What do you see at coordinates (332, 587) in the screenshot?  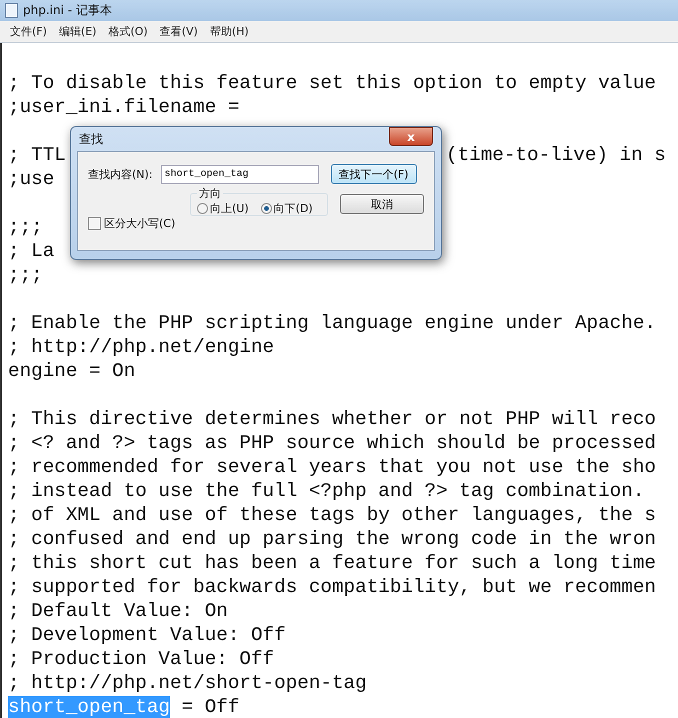 I see `code-line: ; supported for backwards compatibility, but we recommen` at bounding box center [332, 587].